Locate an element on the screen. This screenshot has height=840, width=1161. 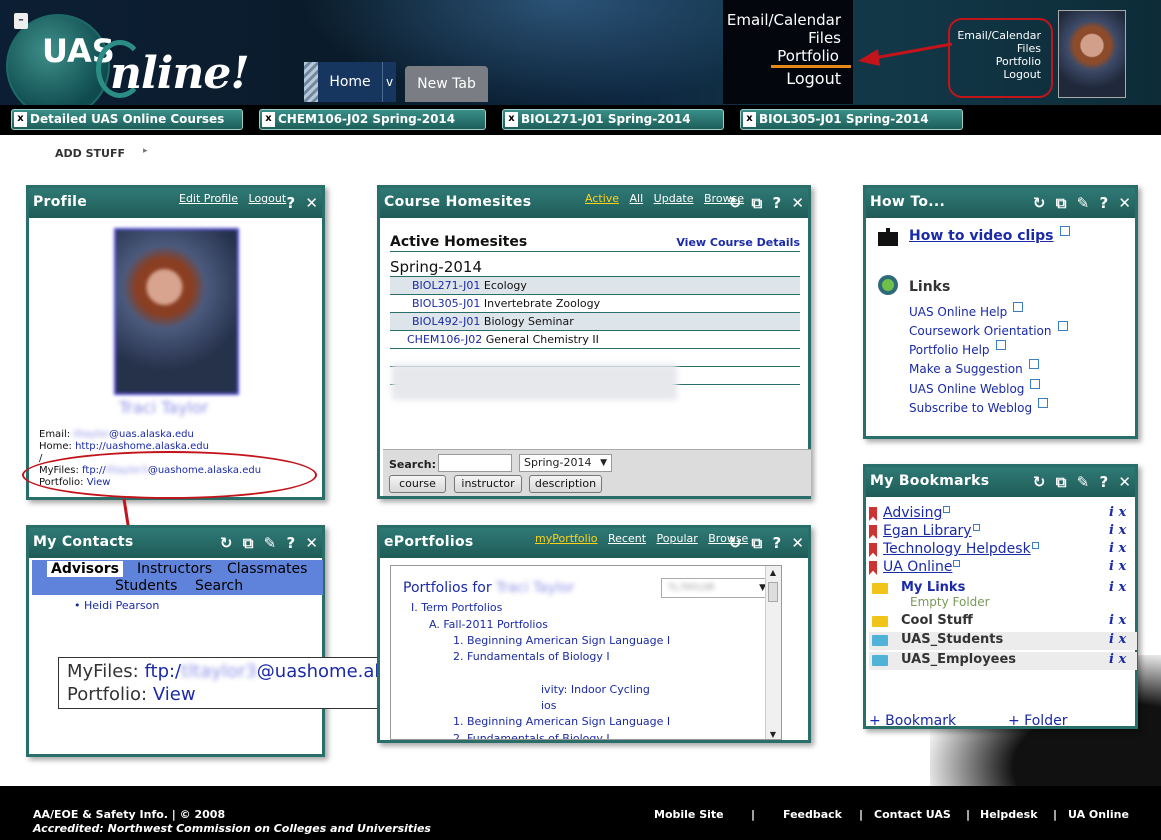
add-folder-button: + Folder is located at coordinates (1037, 721).